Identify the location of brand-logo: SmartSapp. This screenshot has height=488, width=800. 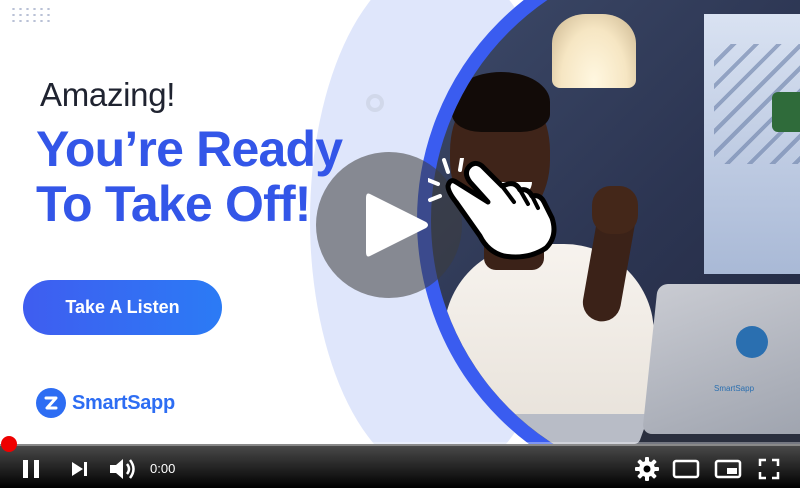
(105, 403).